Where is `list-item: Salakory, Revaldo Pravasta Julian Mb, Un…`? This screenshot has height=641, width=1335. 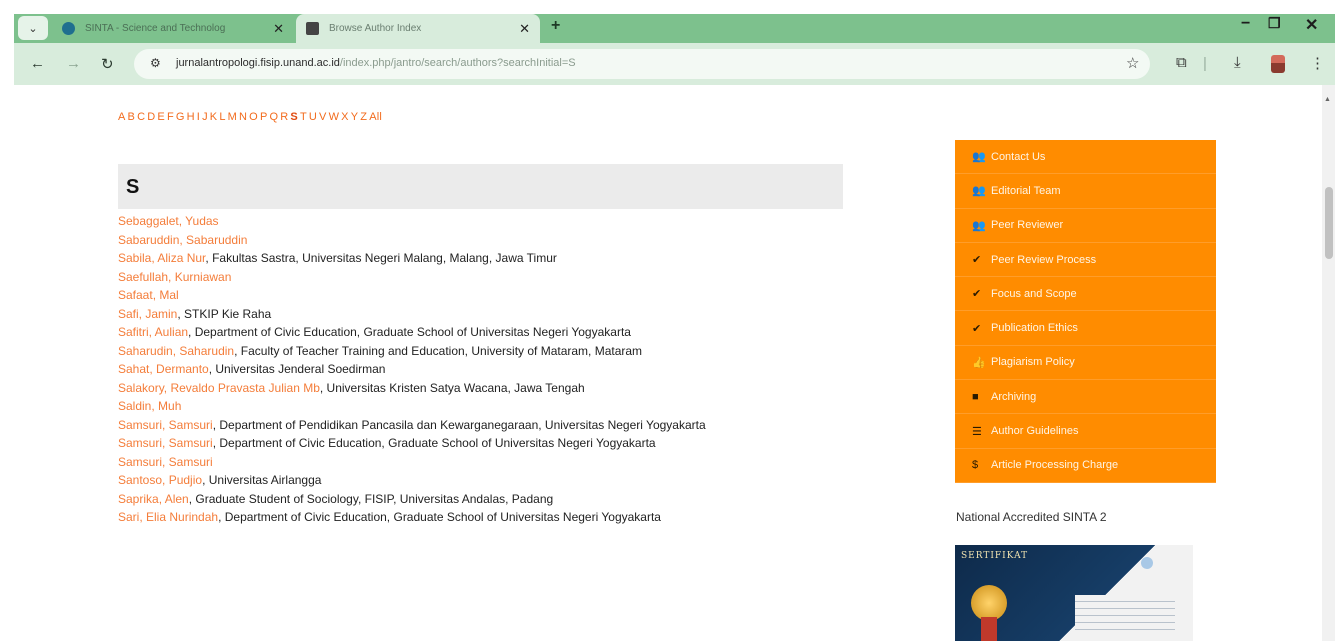 list-item: Salakory, Revaldo Pravasta Julian Mb, Un… is located at coordinates (351, 387).